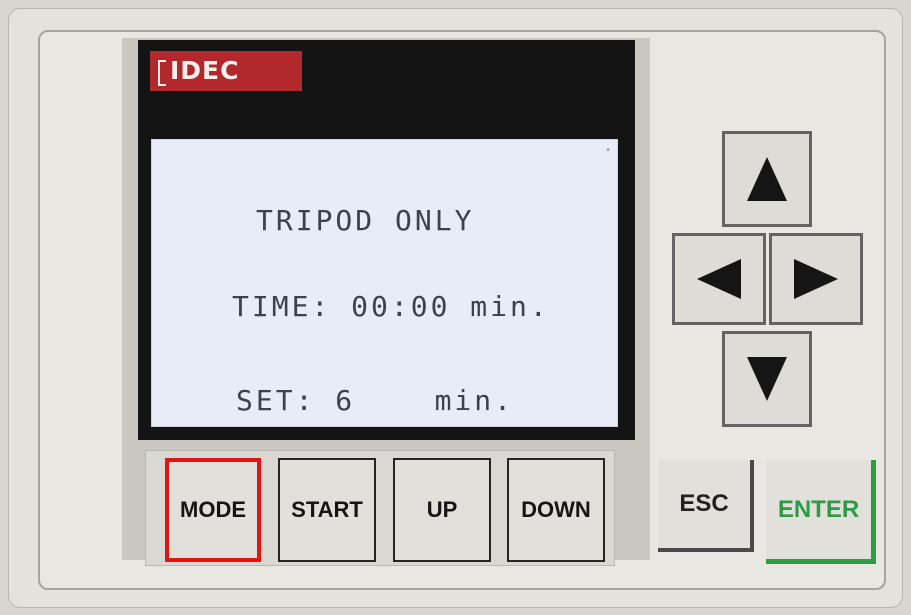 The height and width of the screenshot is (615, 911). I want to click on down-button: DOWN, so click(556, 510).